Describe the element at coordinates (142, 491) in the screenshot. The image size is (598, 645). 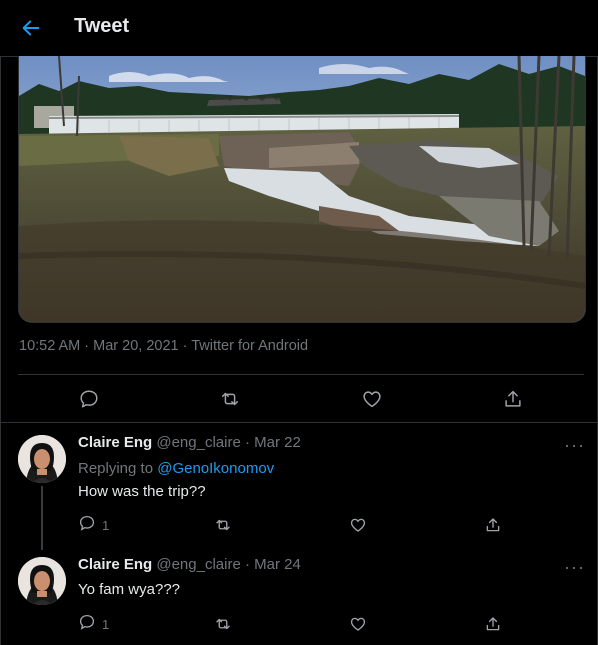
I see `reply-text: How was the trip??` at that location.